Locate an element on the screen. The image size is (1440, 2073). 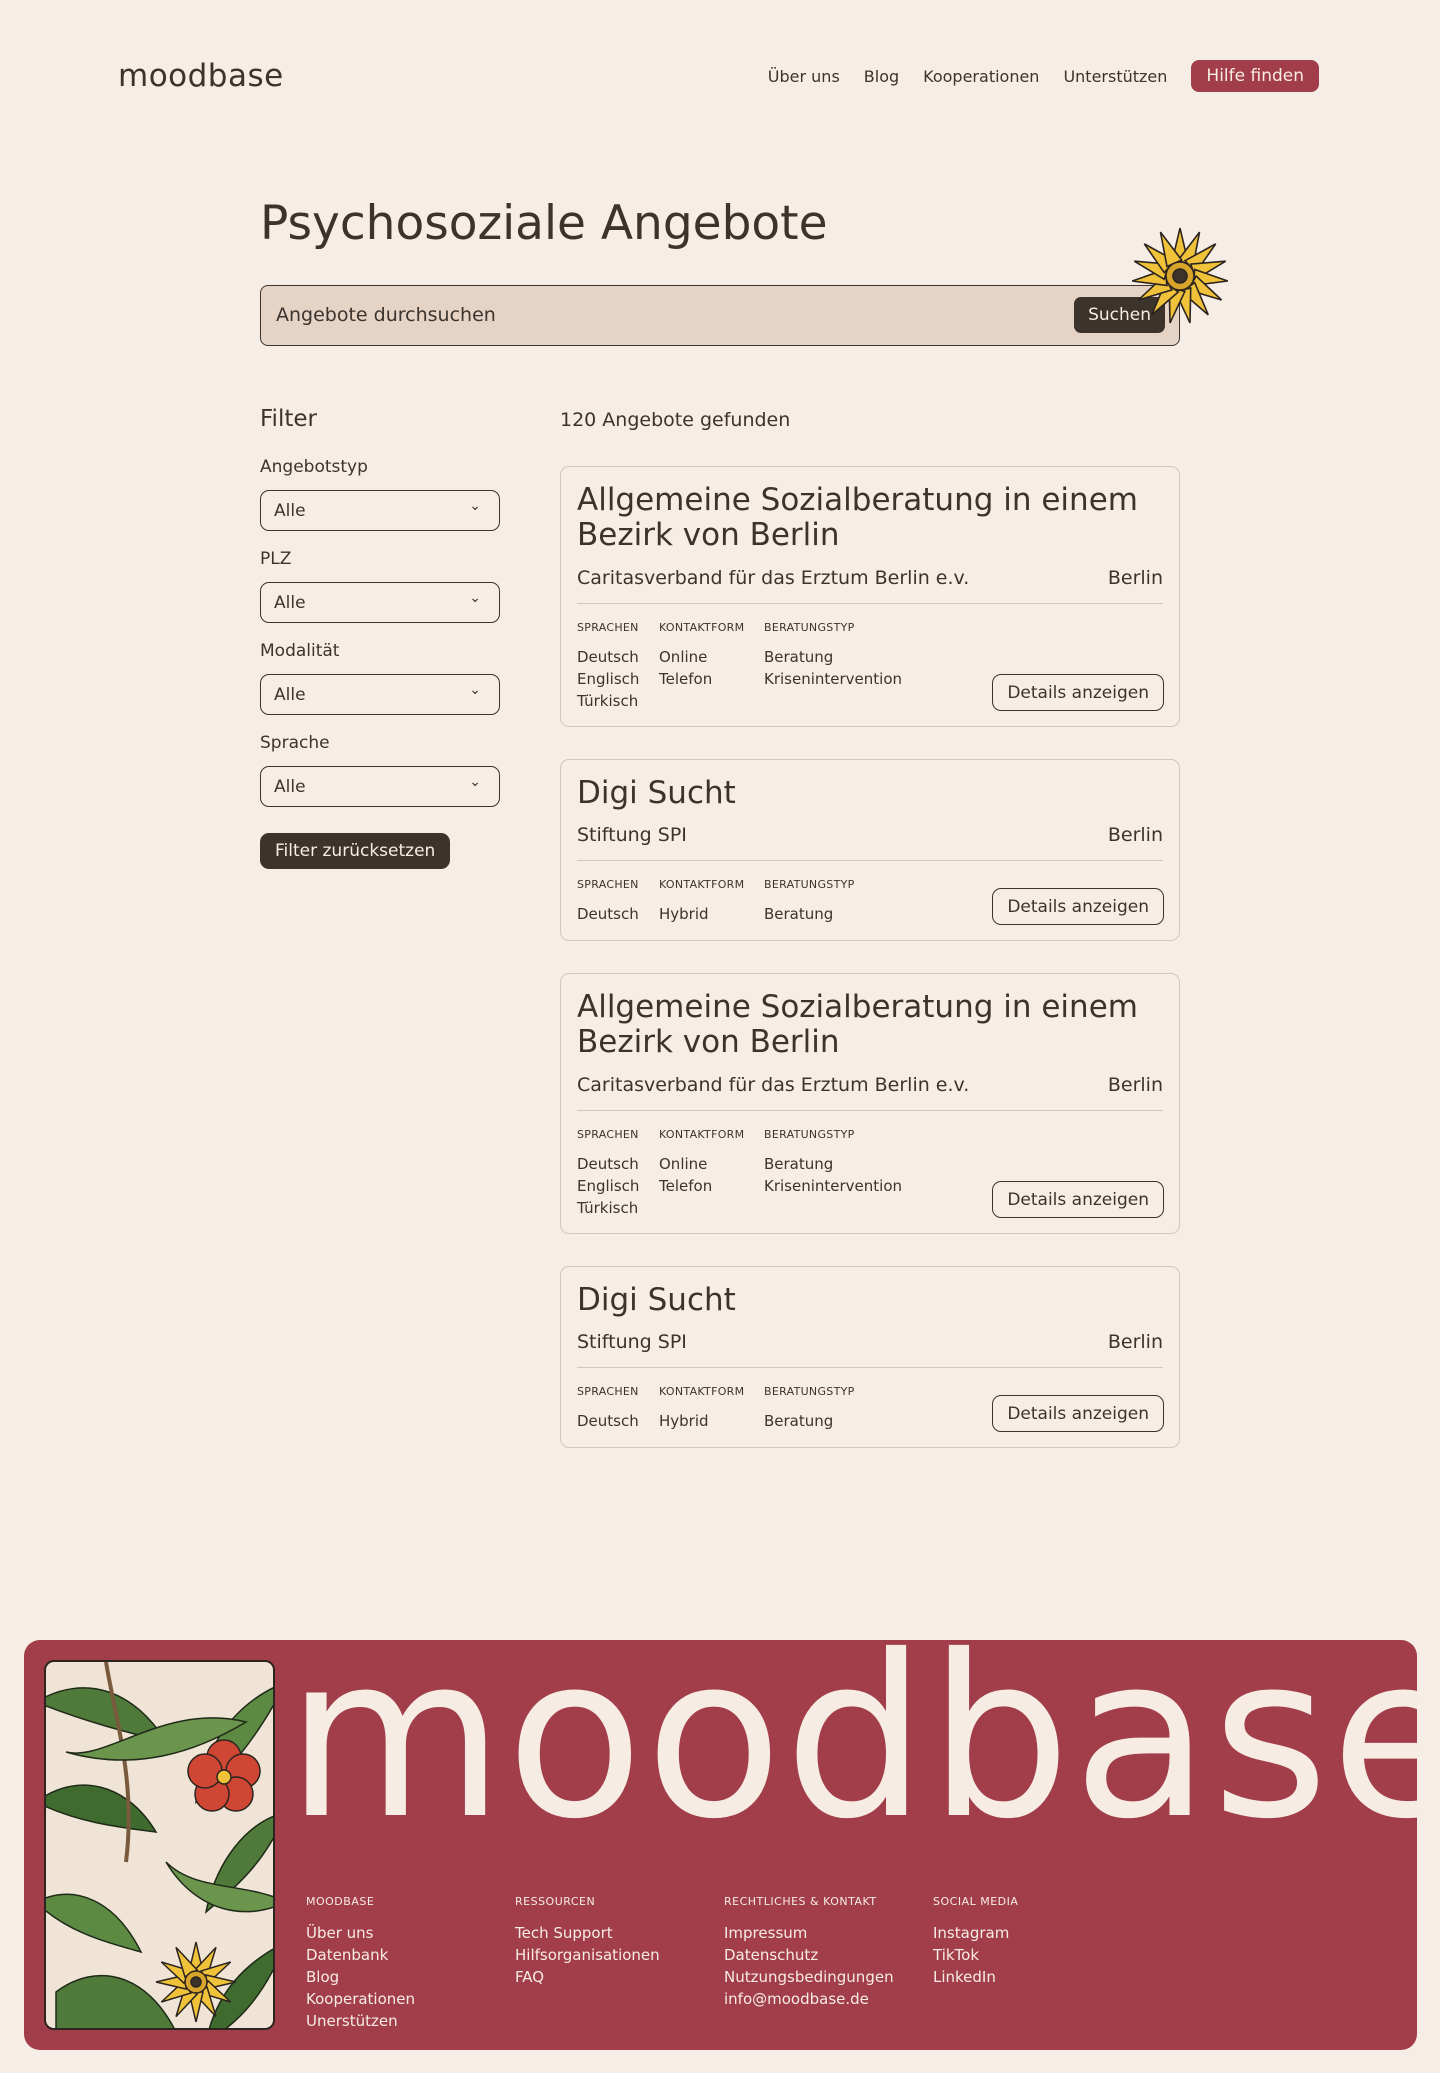
filter-label-angebotstyp: Angebotstyp is located at coordinates (314, 467).